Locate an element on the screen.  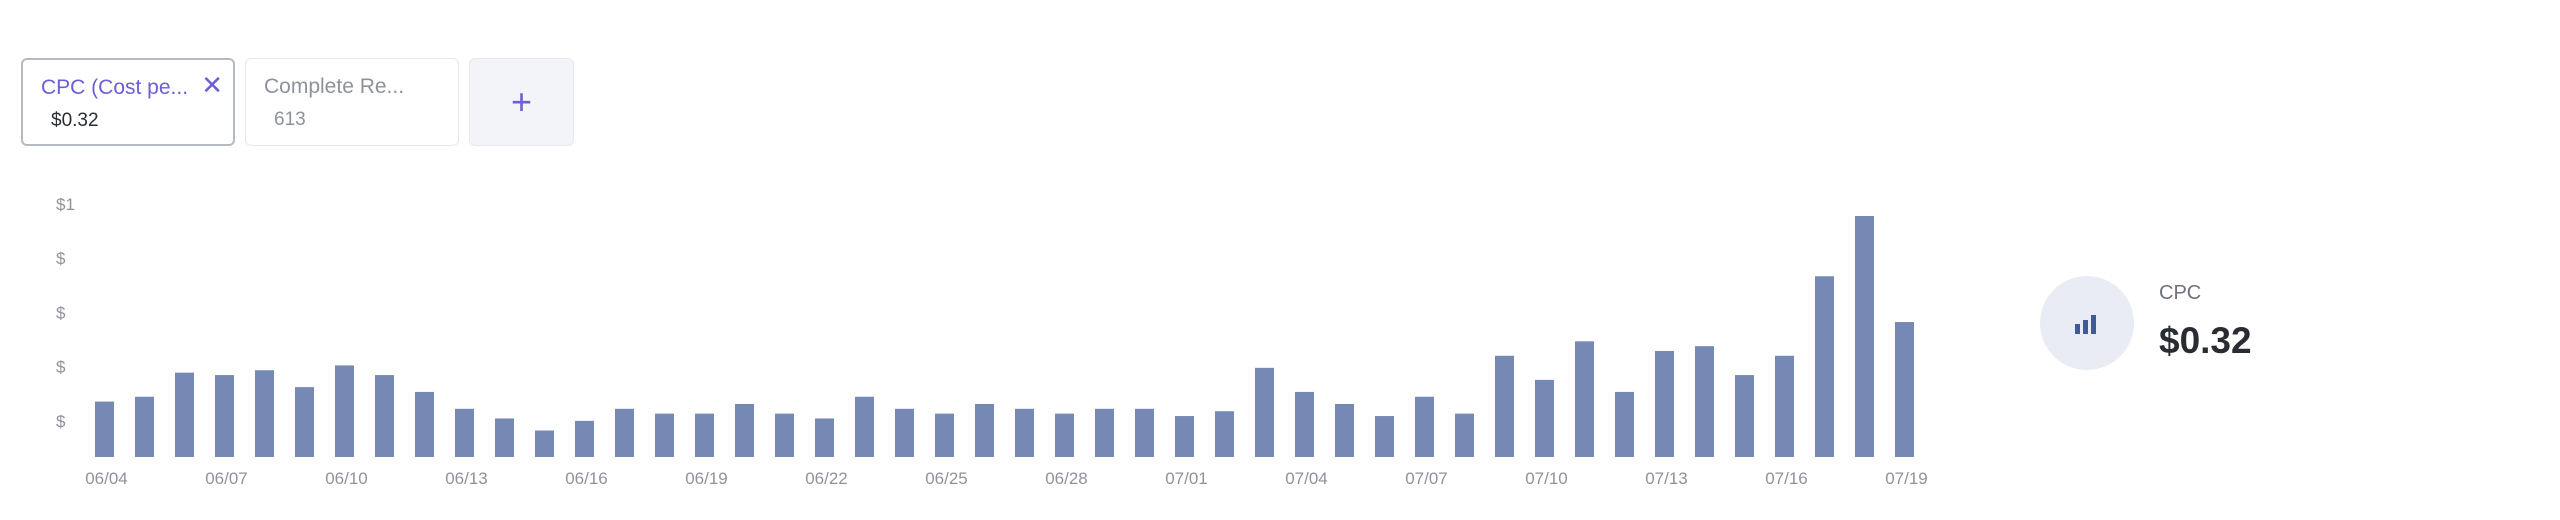
x-tick-label: 07/16 is located at coordinates (1786, 478).